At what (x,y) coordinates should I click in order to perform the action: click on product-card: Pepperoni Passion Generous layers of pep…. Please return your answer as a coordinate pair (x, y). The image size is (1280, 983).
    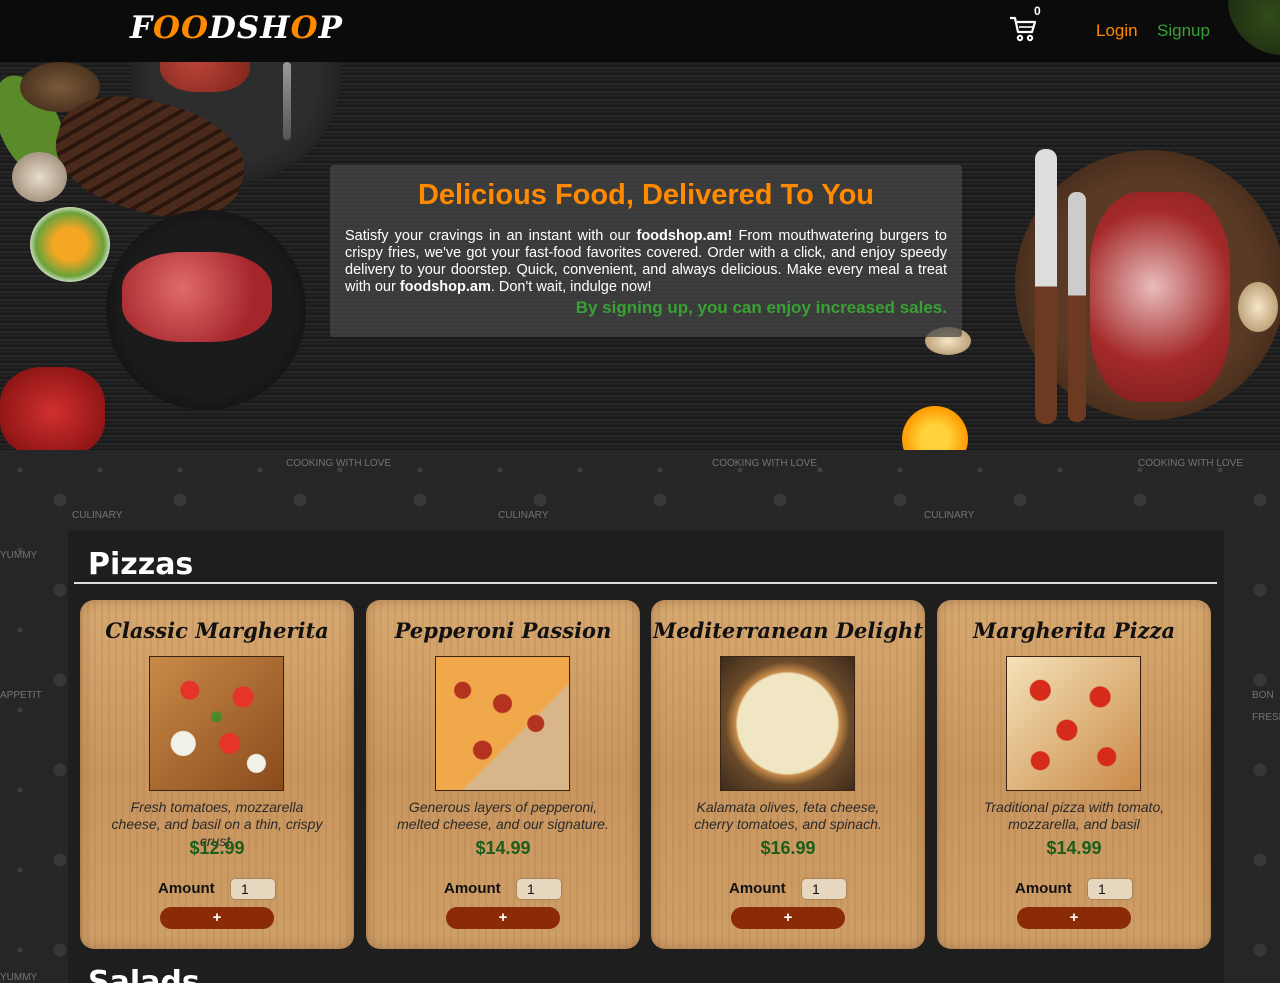
    Looking at the image, I should click on (503, 774).